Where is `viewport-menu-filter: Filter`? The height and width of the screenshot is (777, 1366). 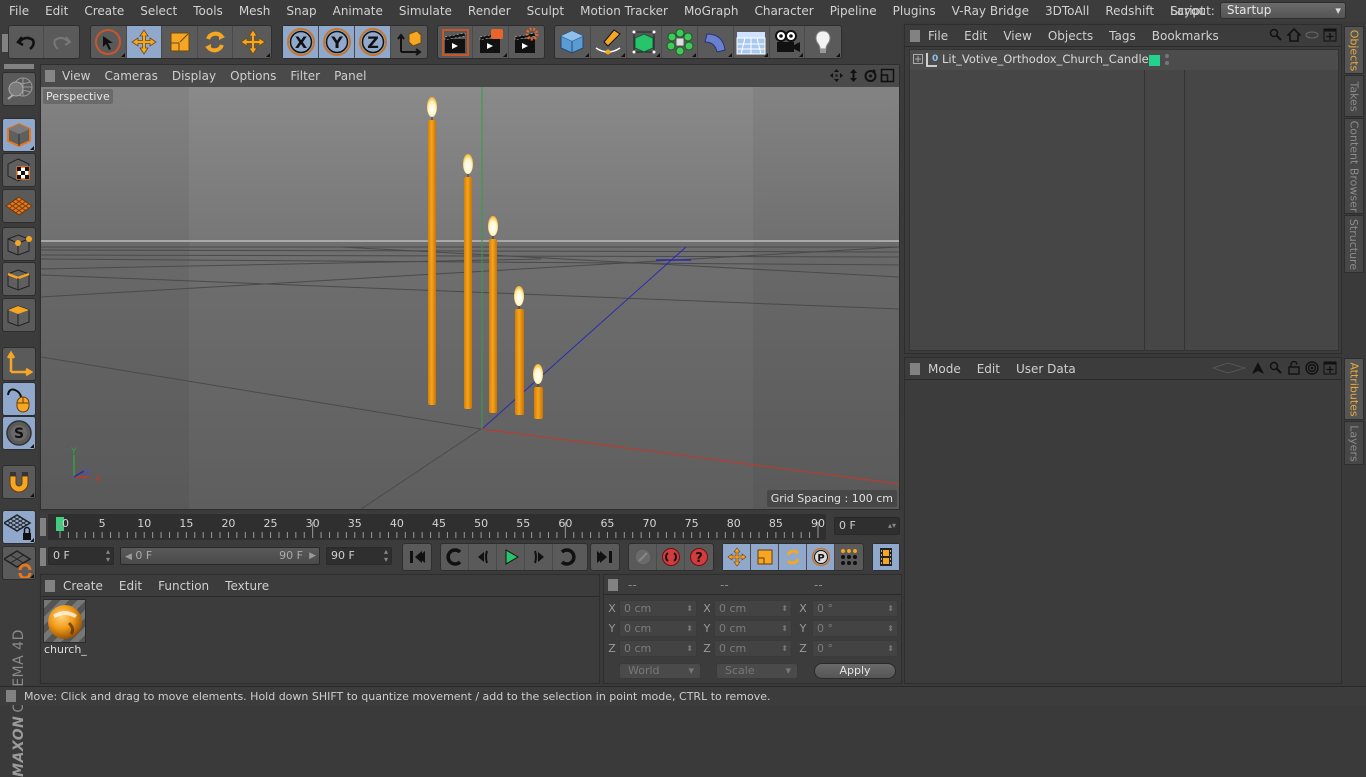 viewport-menu-filter: Filter is located at coordinates (305, 76).